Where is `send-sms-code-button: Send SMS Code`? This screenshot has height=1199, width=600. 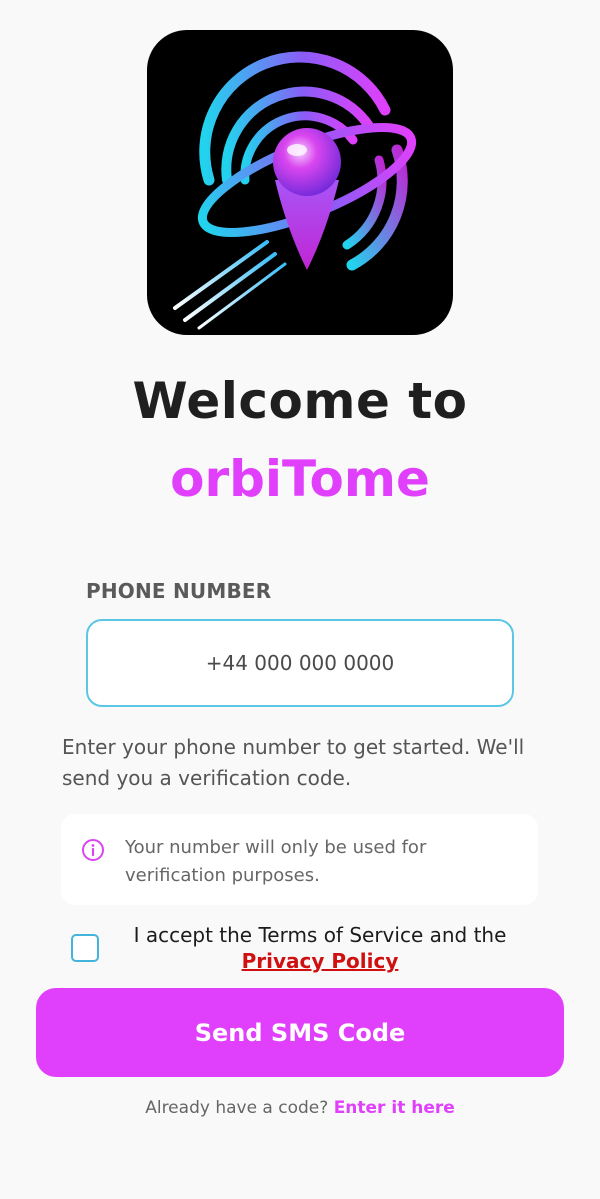
send-sms-code-button: Send SMS Code is located at coordinates (300, 1032).